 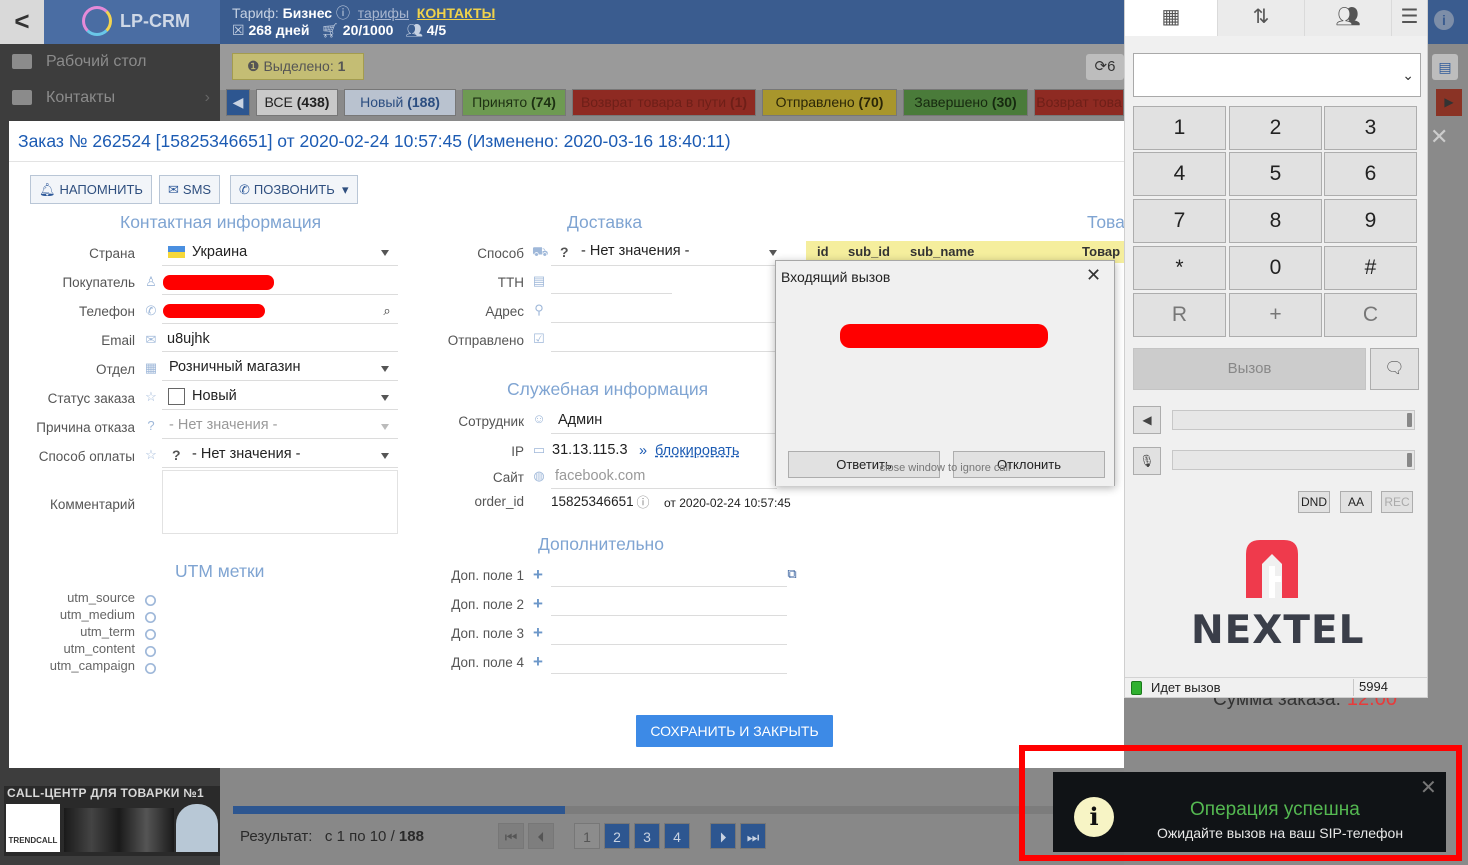 What do you see at coordinates (734, 731) in the screenshot?
I see `save-and-close-button: СОХРАНИТЬ И ЗАКРЫТЬ` at bounding box center [734, 731].